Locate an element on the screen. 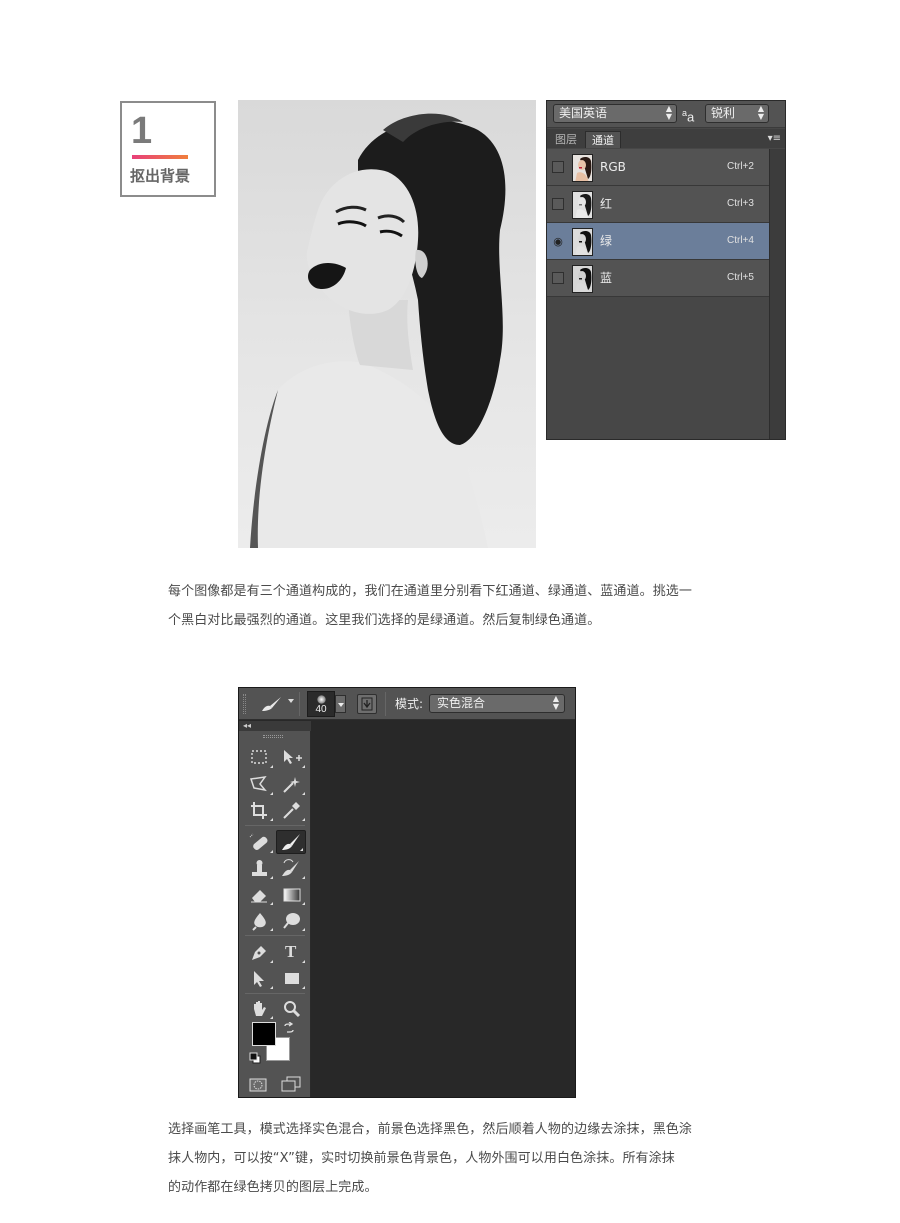 The image size is (900, 1223). blend-mode-value: 实色混合 is located at coordinates (461, 703).